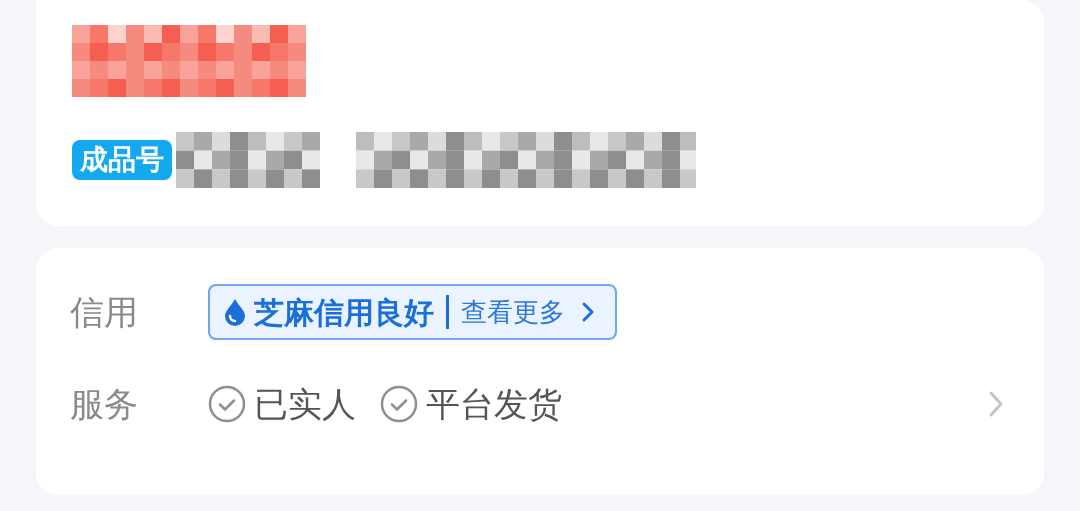  I want to click on credit-badge: 芝麻信用良好 查看更多, so click(412, 312).